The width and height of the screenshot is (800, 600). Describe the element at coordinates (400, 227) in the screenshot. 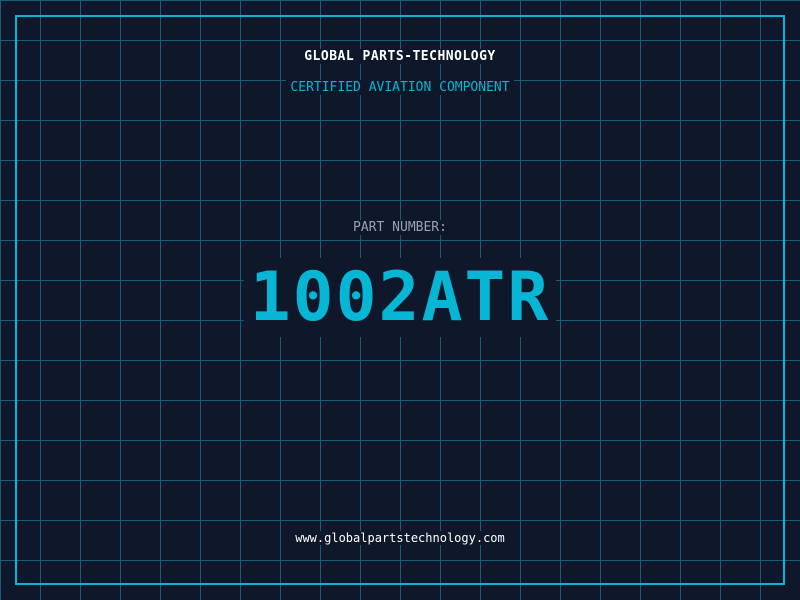

I see `part-number-label: PART NUMBER:` at that location.